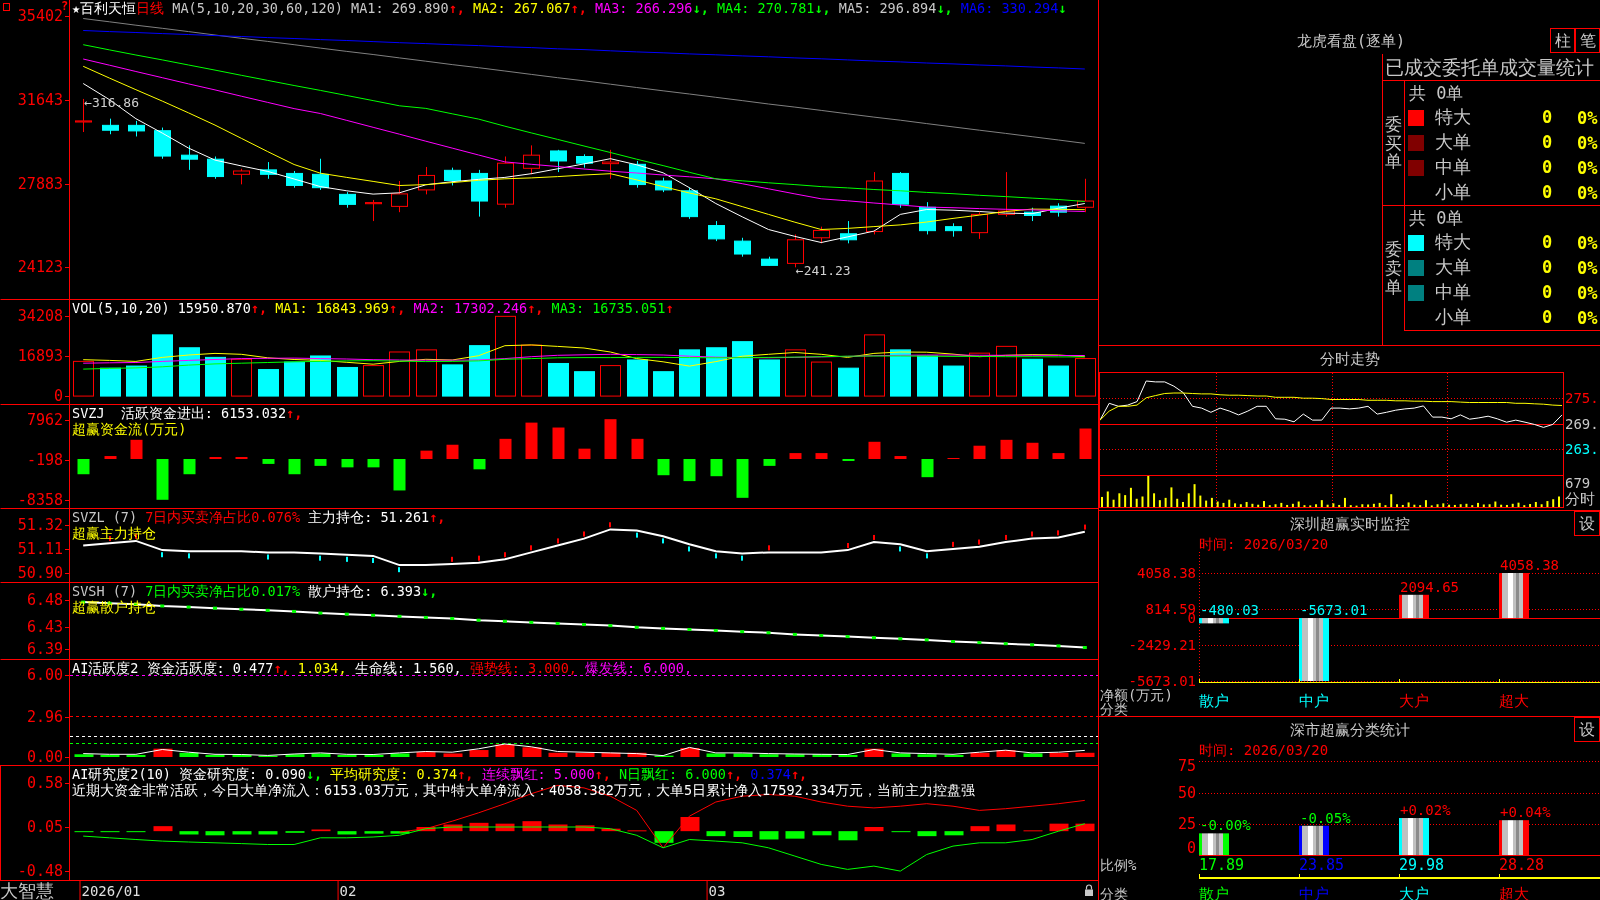 The height and width of the screenshot is (900, 1600). What do you see at coordinates (40, 871) in the screenshot?
I see `axis-label: -0.48` at bounding box center [40, 871].